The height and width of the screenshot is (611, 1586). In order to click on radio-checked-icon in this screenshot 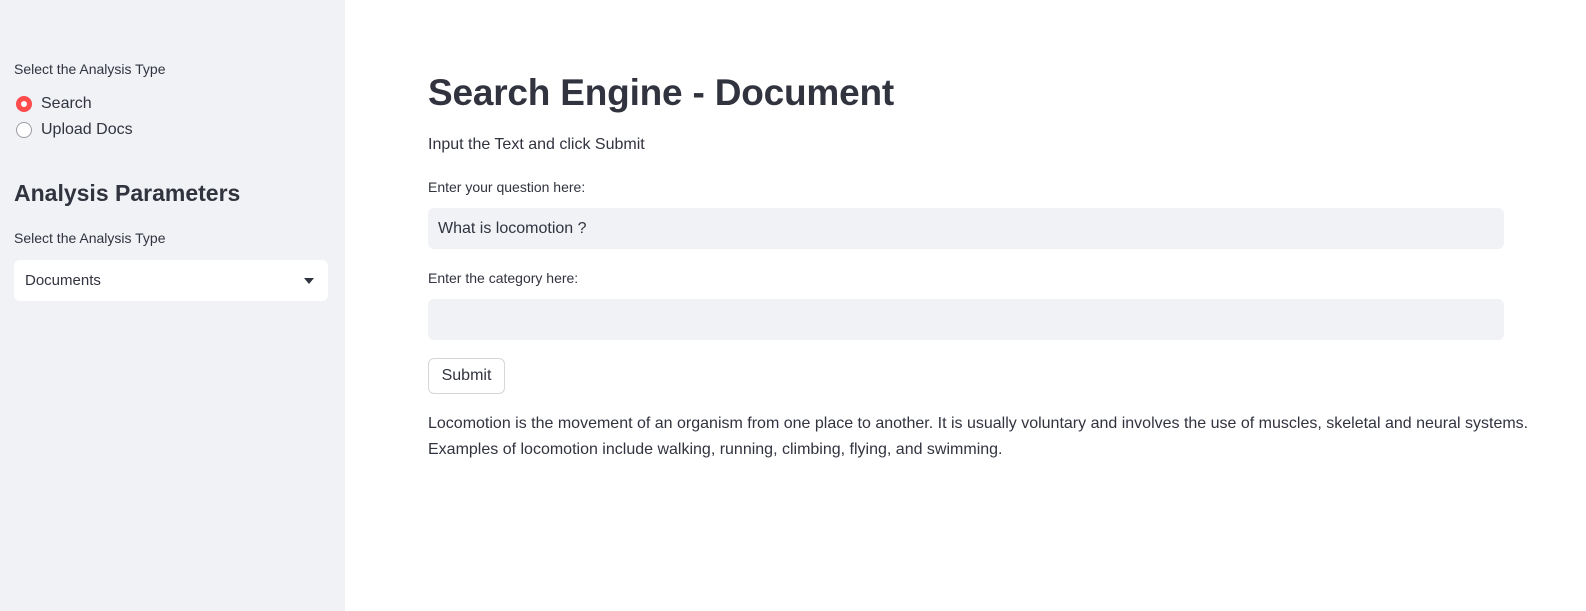, I will do `click(24, 104)`.